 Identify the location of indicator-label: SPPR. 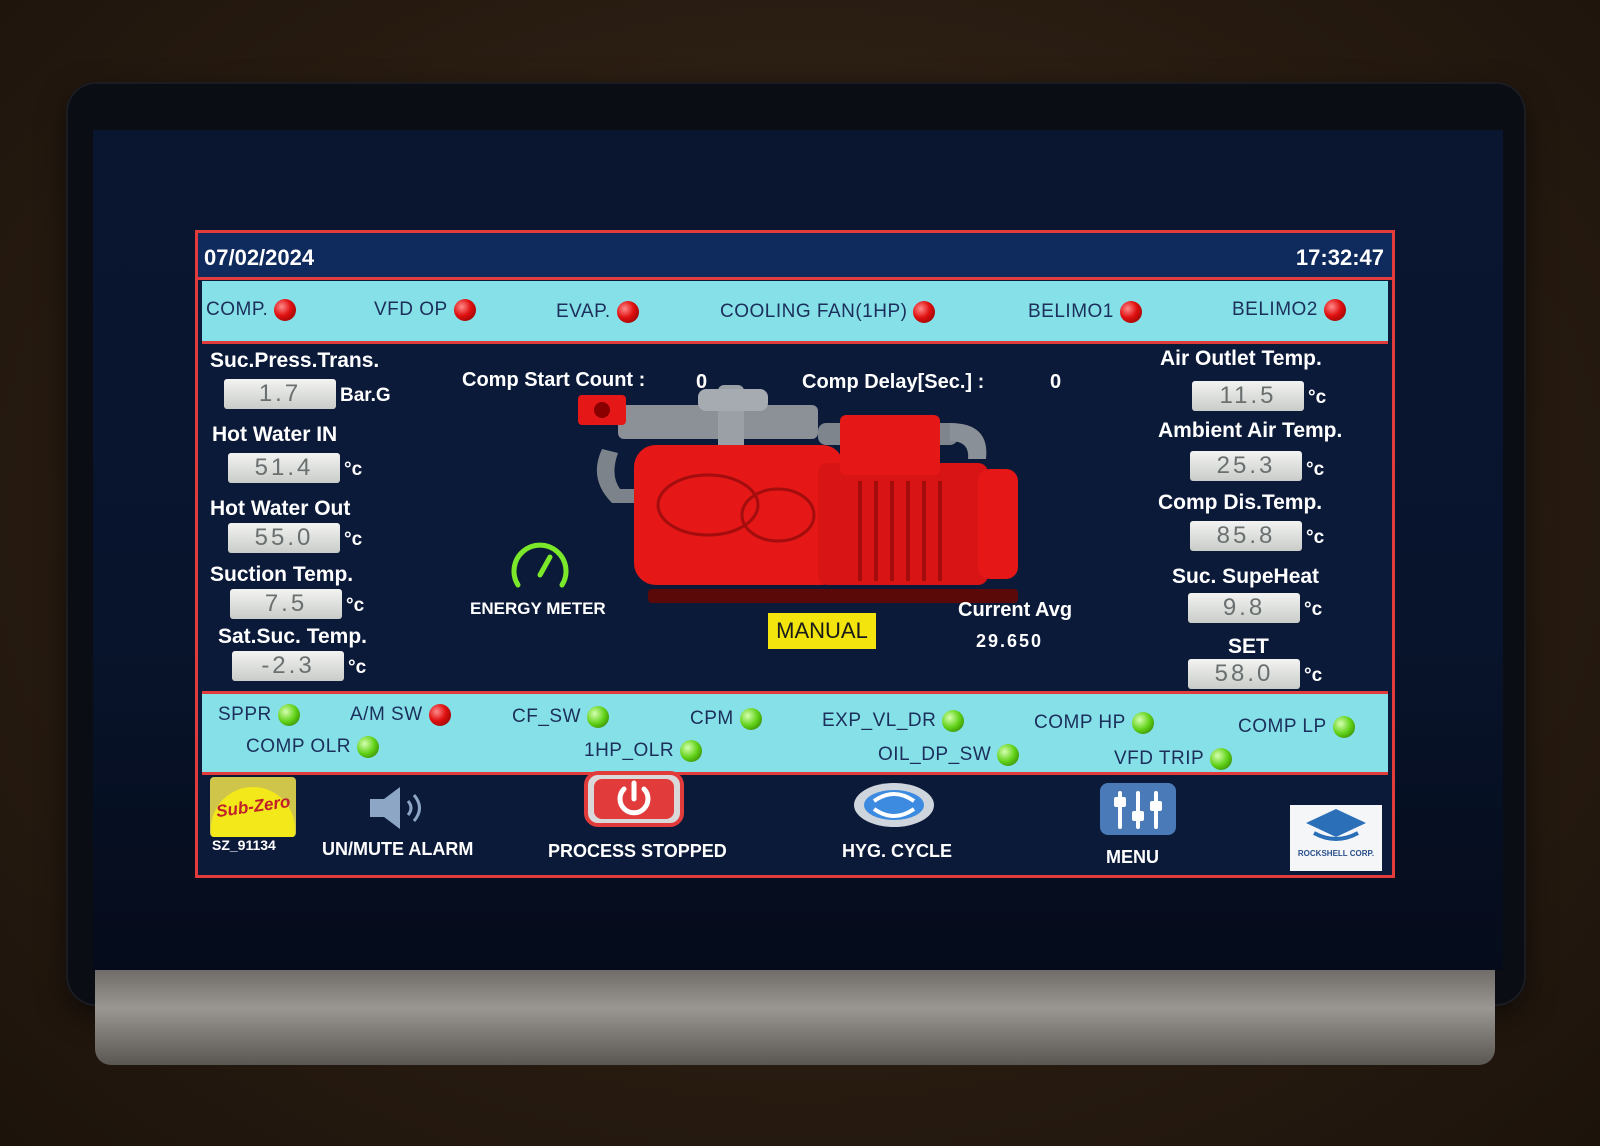
(245, 714).